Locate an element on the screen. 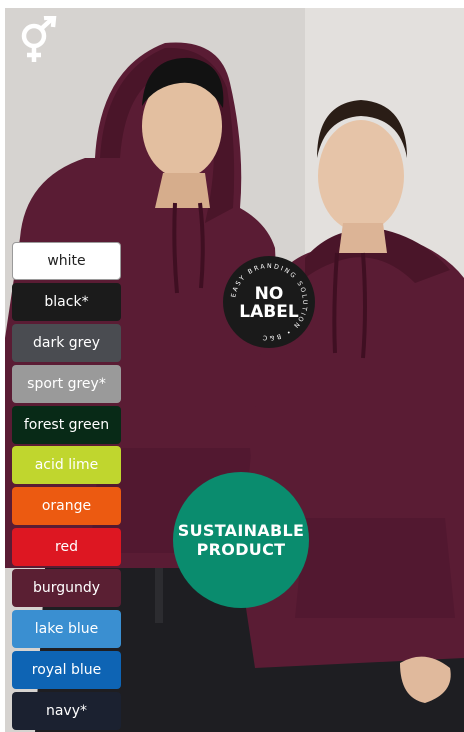  color-swatch-white: white is located at coordinates (66, 261).